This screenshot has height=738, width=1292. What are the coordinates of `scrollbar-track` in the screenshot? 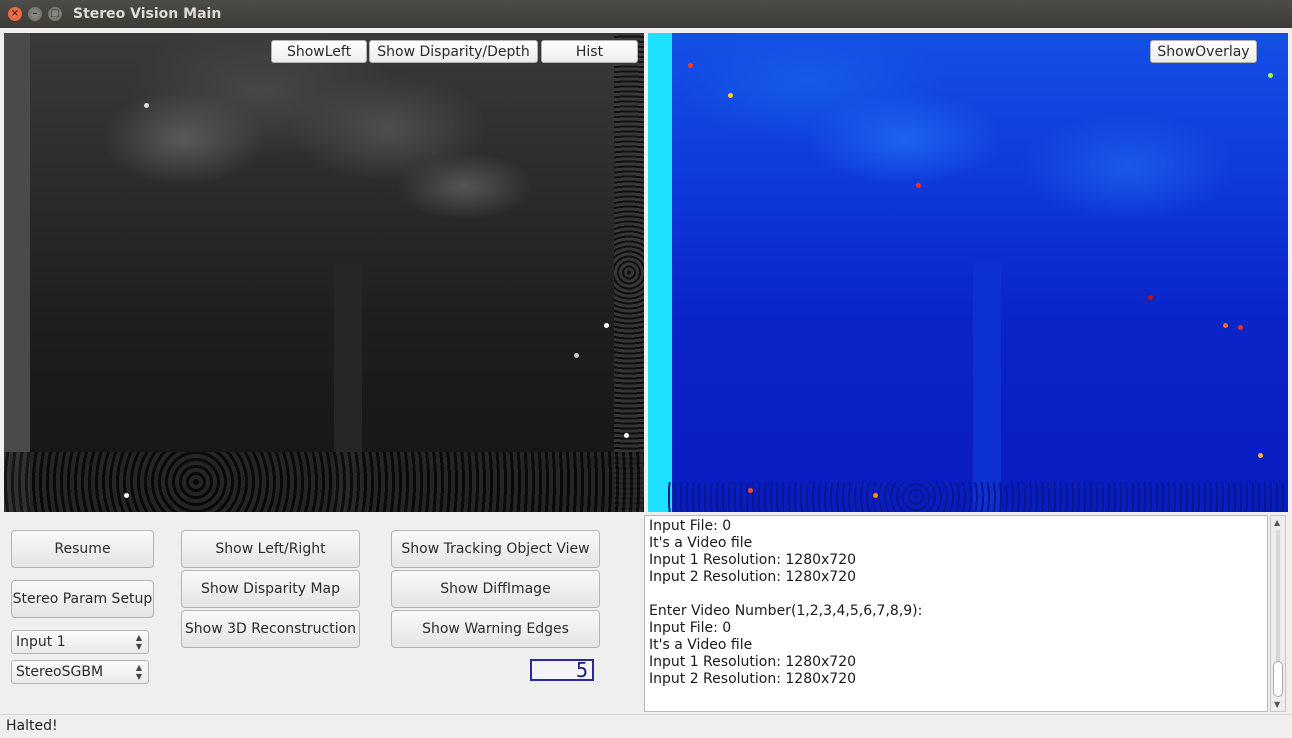 It's located at (1278, 600).